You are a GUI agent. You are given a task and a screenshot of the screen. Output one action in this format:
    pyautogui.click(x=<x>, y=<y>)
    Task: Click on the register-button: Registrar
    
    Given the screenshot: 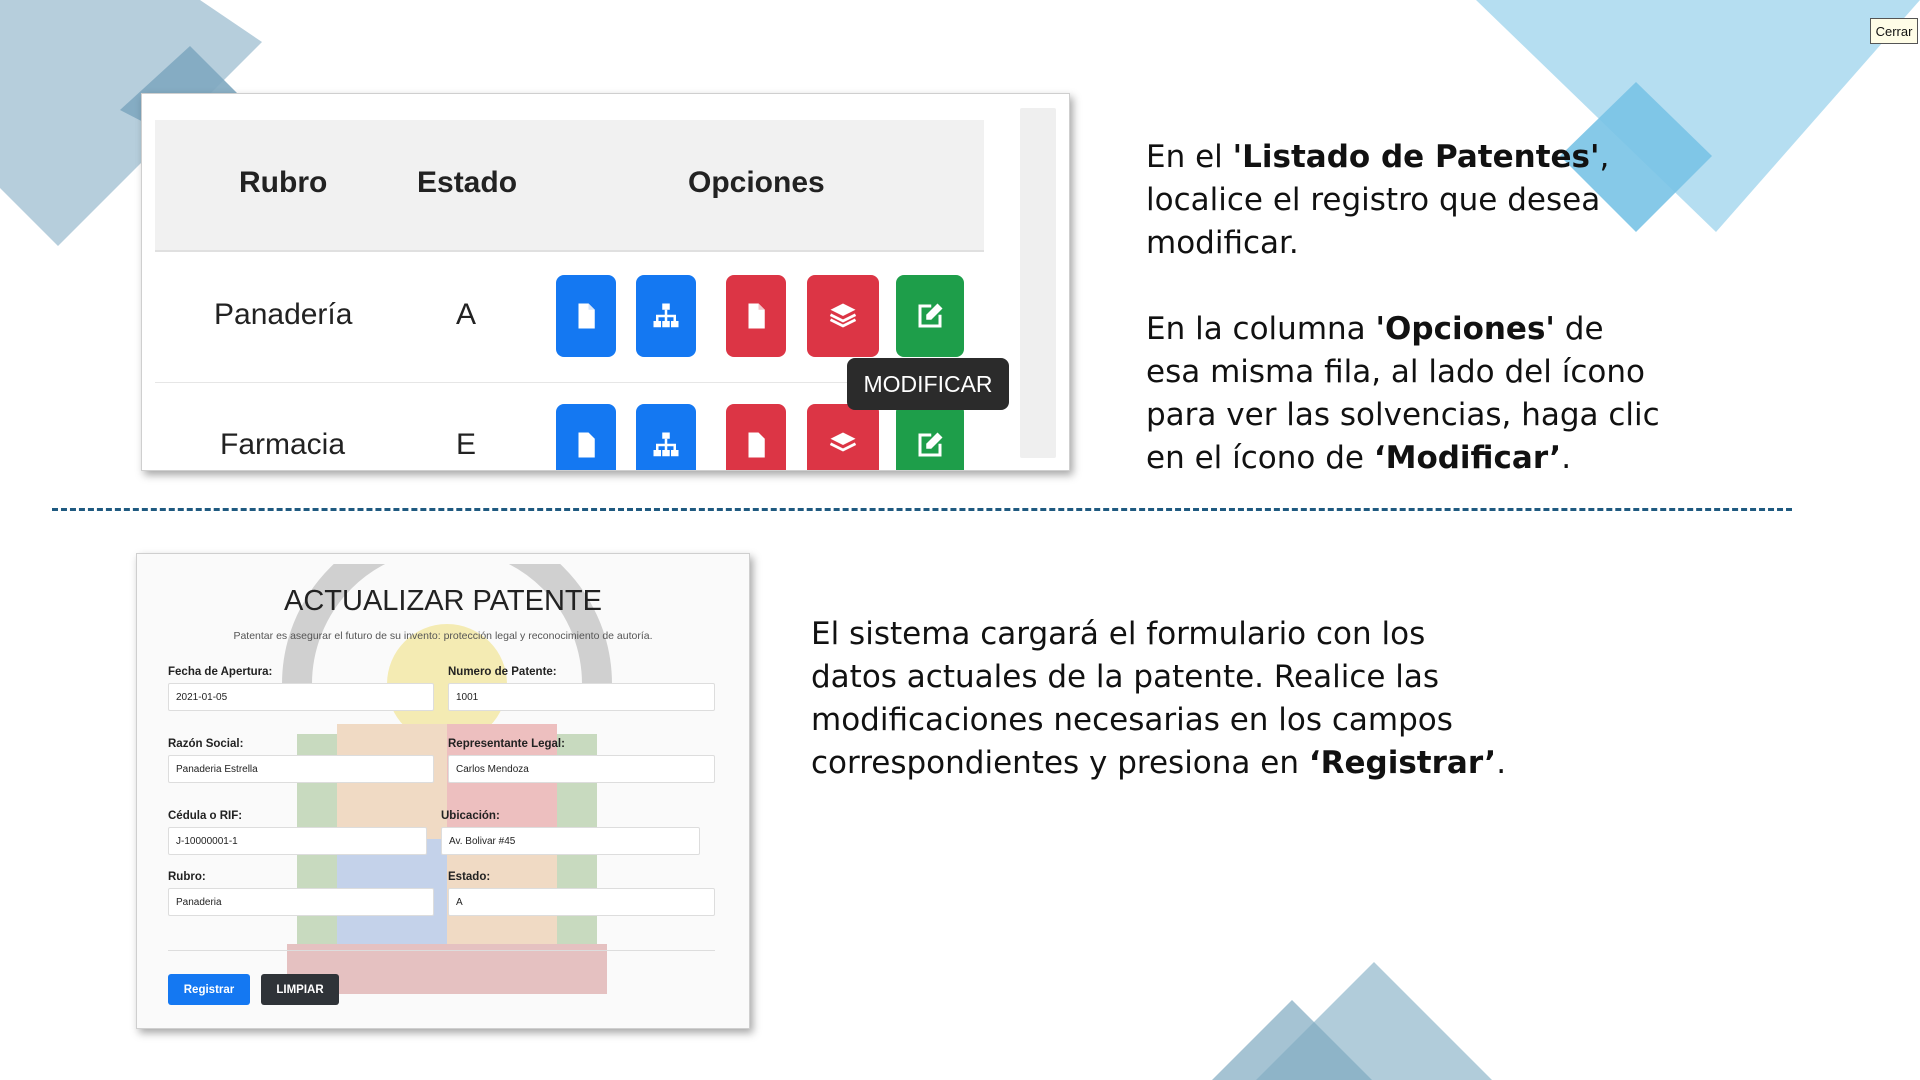 What is the action you would take?
    pyautogui.click(x=209, y=989)
    